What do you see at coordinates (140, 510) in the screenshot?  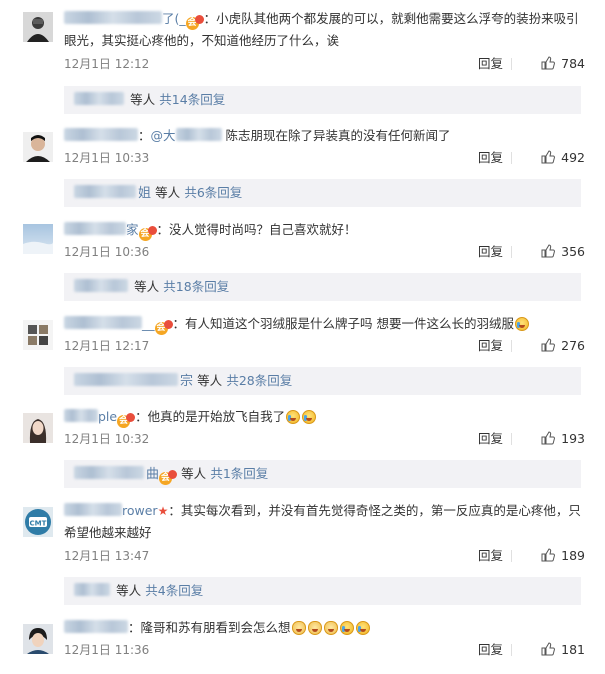 I see `username-tail: rower` at bounding box center [140, 510].